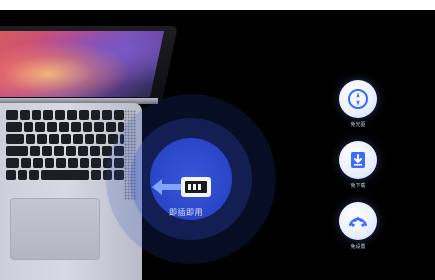 The image size is (435, 280). I want to click on plug-and-play-caption: 即插即用, so click(186, 212).